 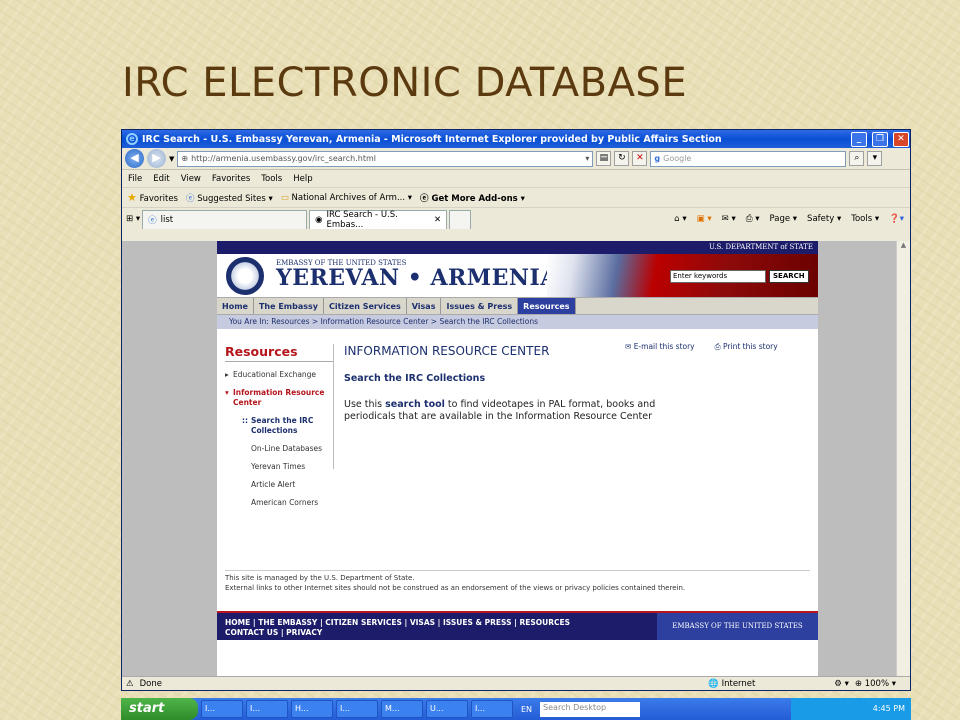 What do you see at coordinates (590, 709) in the screenshot?
I see `desktop-search-input: Search Desktop` at bounding box center [590, 709].